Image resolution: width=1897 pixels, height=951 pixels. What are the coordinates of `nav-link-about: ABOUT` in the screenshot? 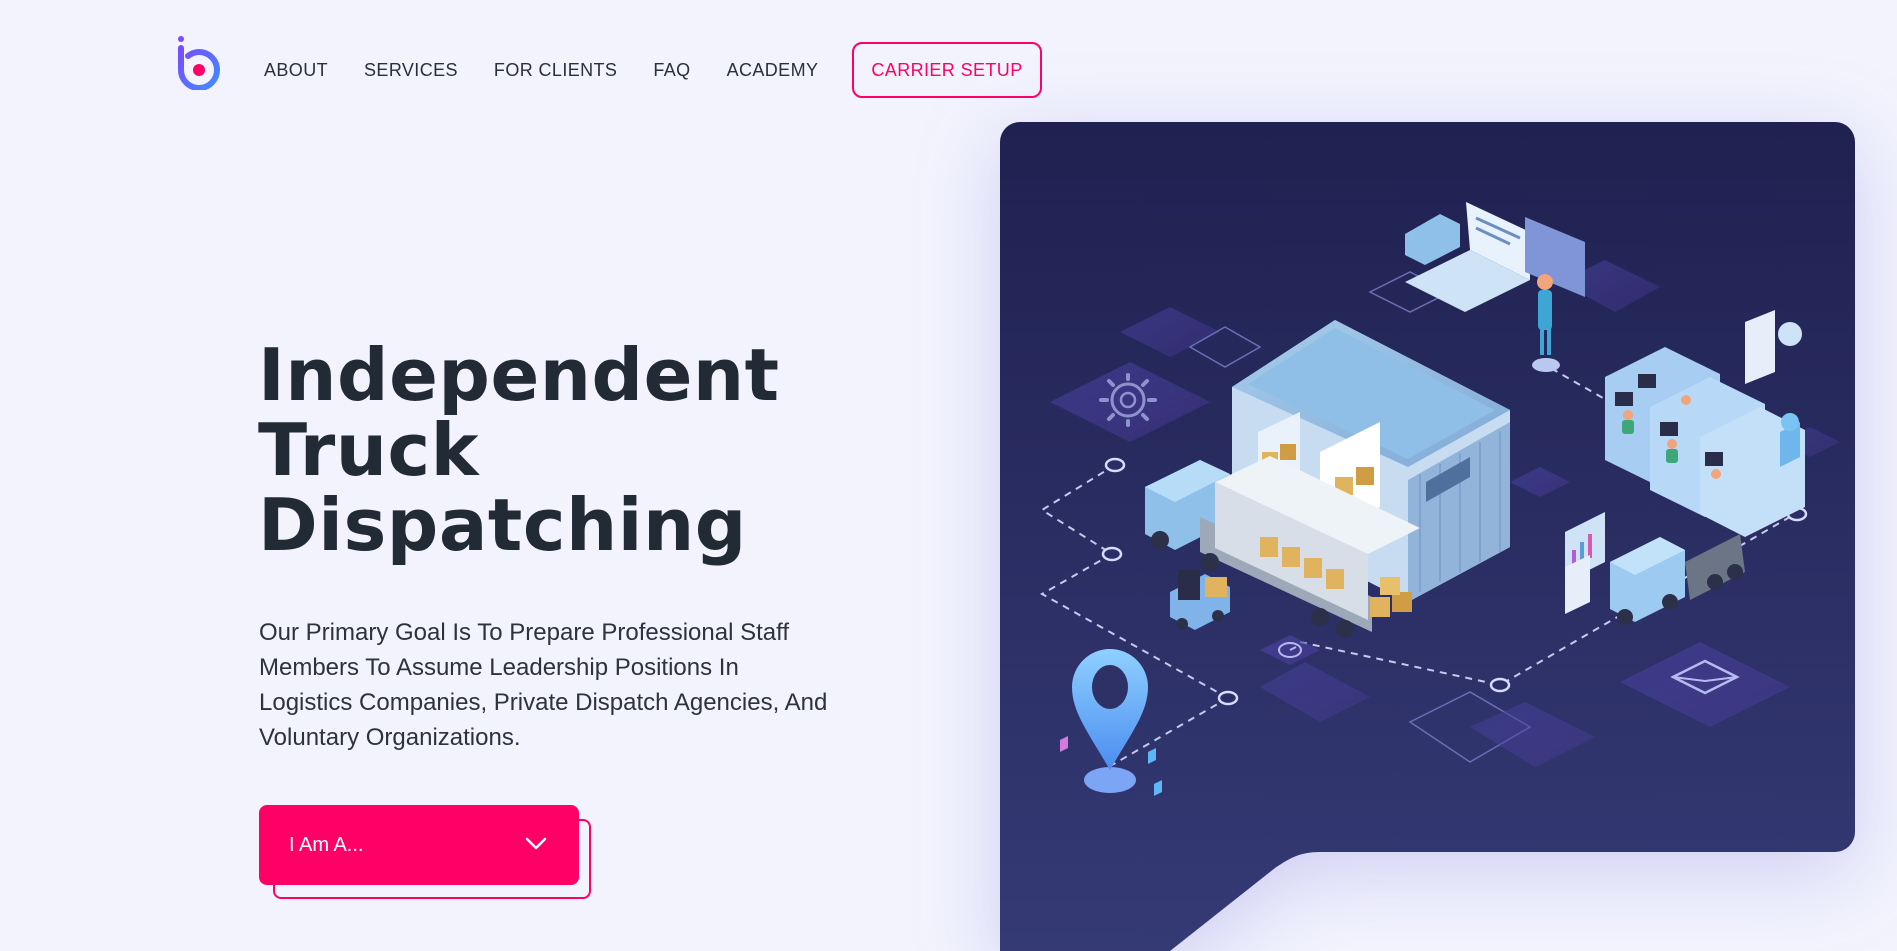 It's located at (296, 70).